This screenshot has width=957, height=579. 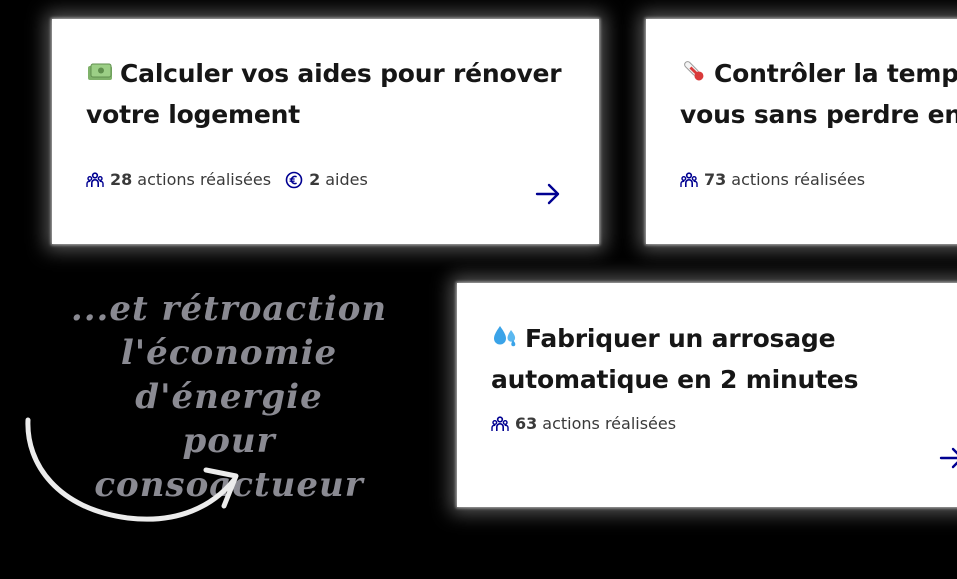 I want to click on actions-count: 63, so click(x=526, y=423).